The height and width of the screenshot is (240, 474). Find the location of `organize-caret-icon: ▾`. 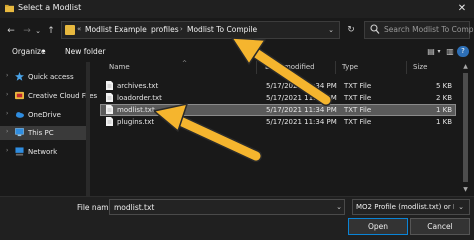

organize-caret-icon: ▾ is located at coordinates (43, 51).